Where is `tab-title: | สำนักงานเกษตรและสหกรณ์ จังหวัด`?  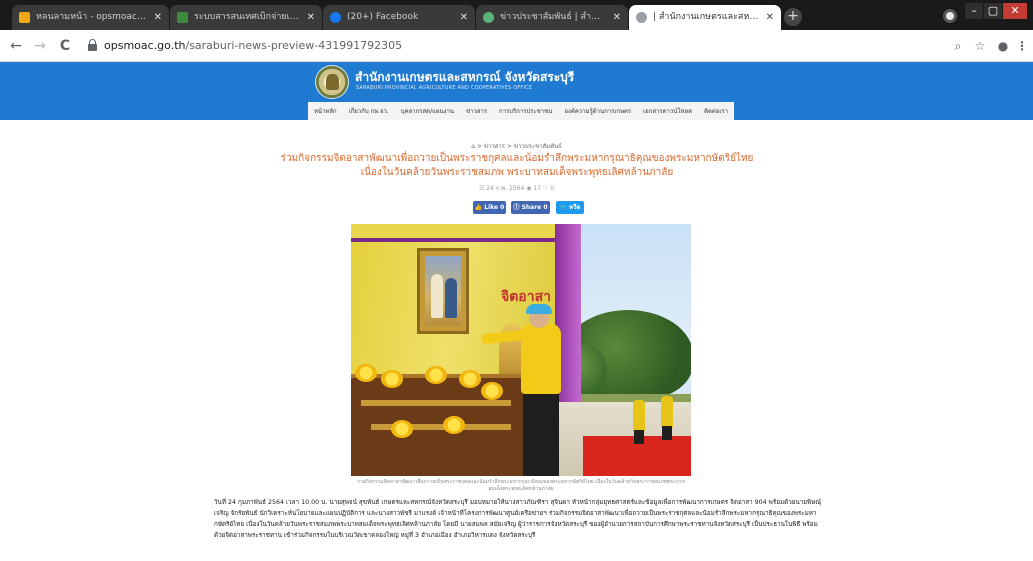 tab-title: | สำนักงานเกษตรและสหกรณ์ จังหวัด is located at coordinates (706, 17).